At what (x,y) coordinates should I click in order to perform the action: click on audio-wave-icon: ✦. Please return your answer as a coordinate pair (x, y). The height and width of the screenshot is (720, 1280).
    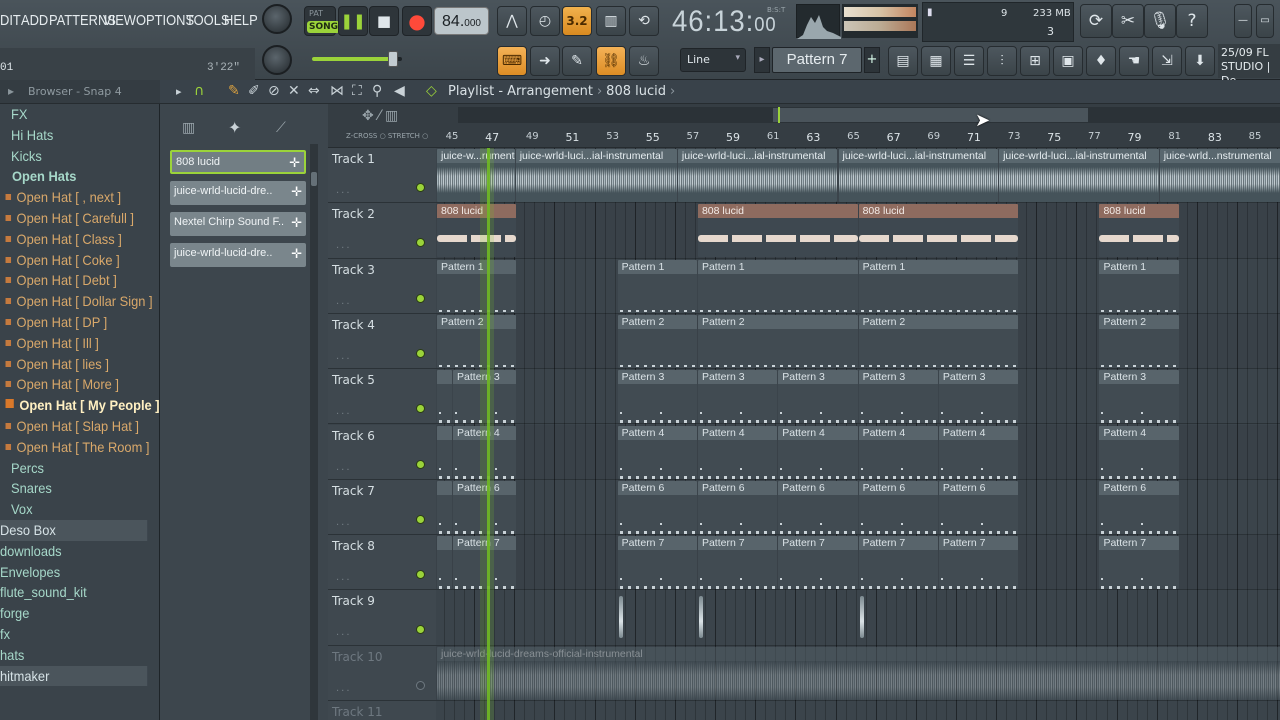
    Looking at the image, I should click on (234, 127).